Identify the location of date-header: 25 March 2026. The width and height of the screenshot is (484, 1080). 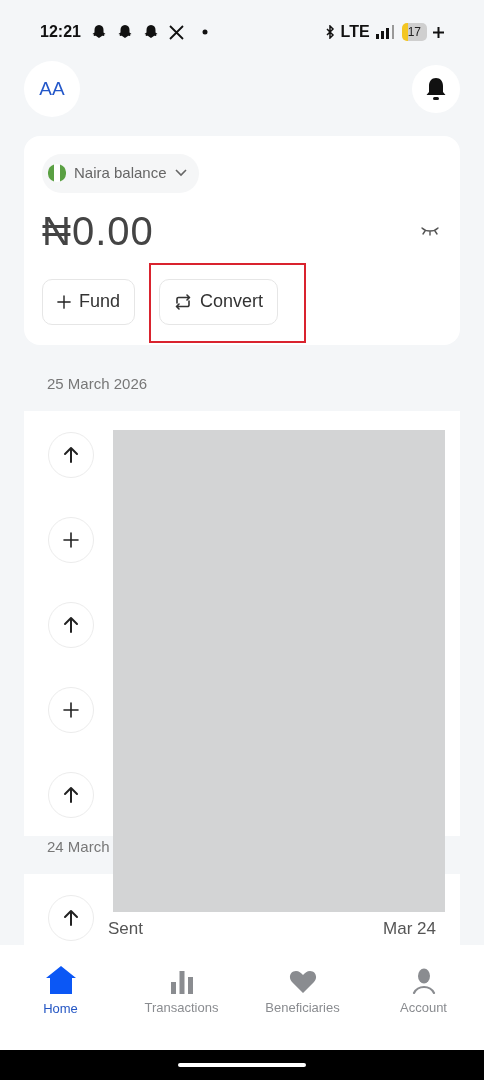
(97, 383).